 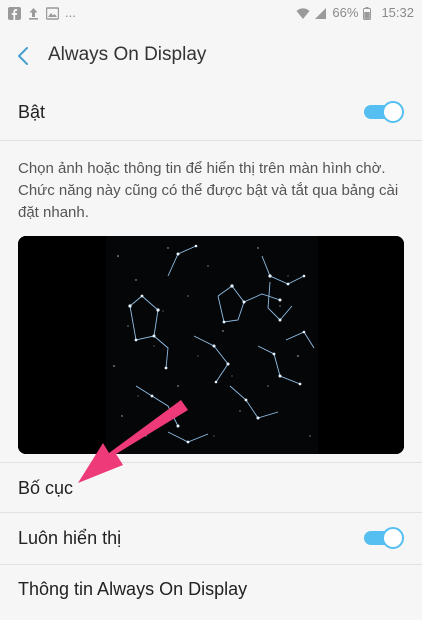 What do you see at coordinates (133, 589) in the screenshot?
I see `aod-info-label: Thông tin Always On Display` at bounding box center [133, 589].